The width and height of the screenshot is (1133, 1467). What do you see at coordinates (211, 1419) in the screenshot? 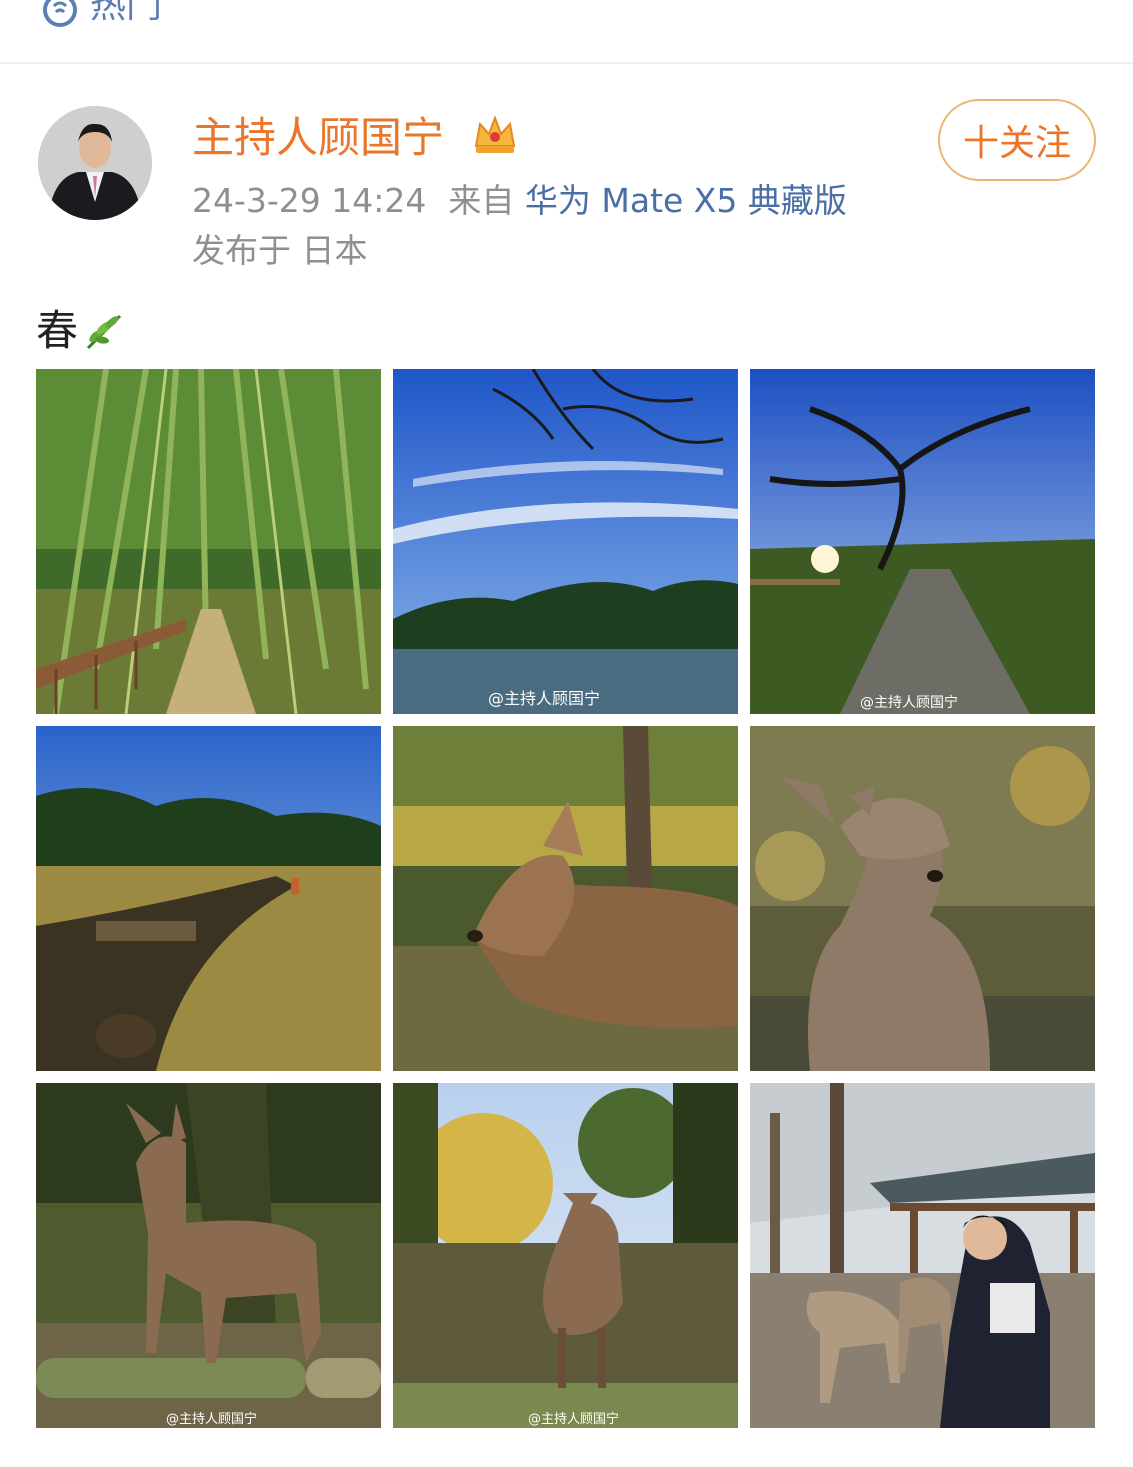
I see `photo-7-watermark: @主持人顾国宁` at bounding box center [211, 1419].